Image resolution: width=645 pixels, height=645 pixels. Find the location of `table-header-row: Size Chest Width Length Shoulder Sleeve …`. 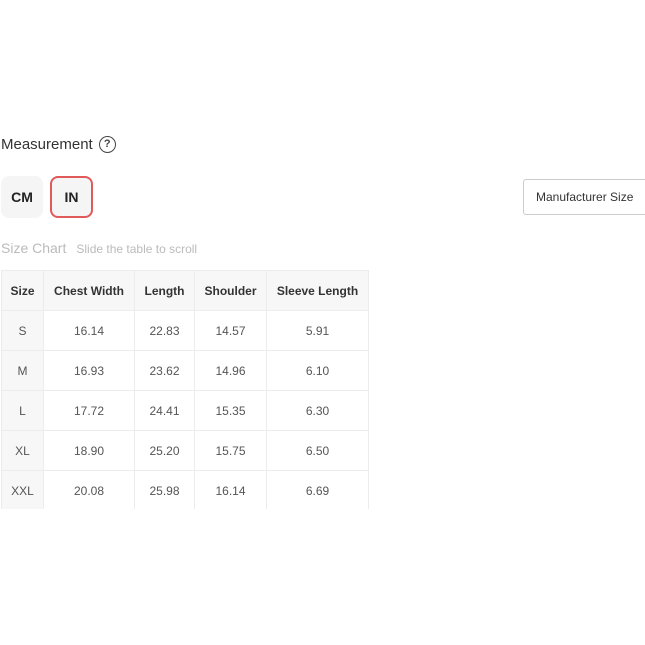

table-header-row: Size Chest Width Length Shoulder Sleeve … is located at coordinates (185, 290).